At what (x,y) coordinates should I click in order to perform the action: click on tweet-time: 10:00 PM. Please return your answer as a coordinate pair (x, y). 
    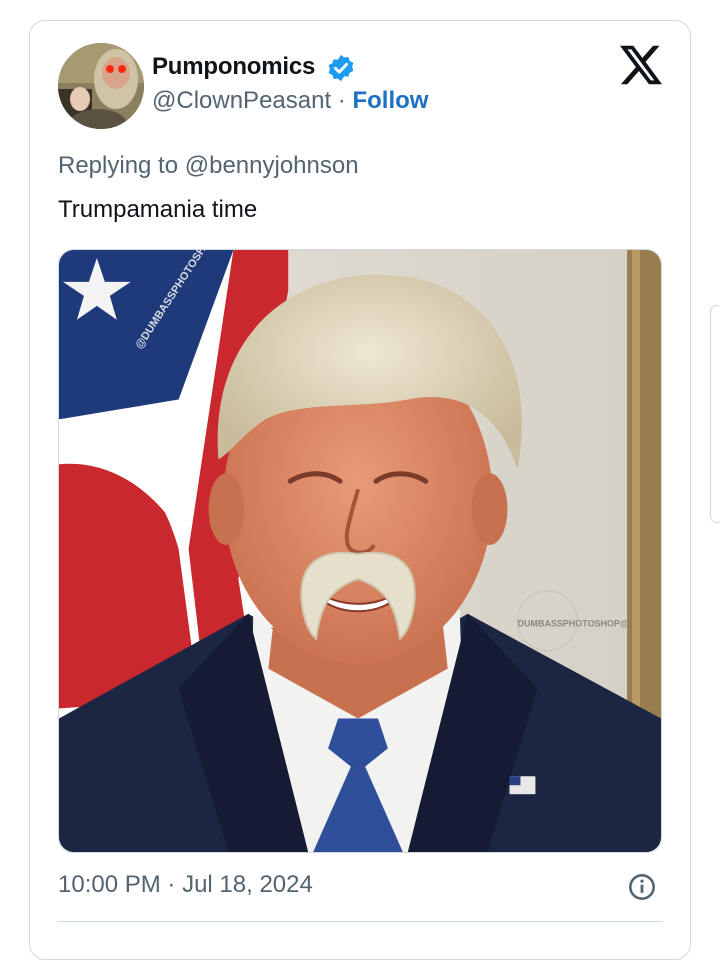
    Looking at the image, I should click on (109, 884).